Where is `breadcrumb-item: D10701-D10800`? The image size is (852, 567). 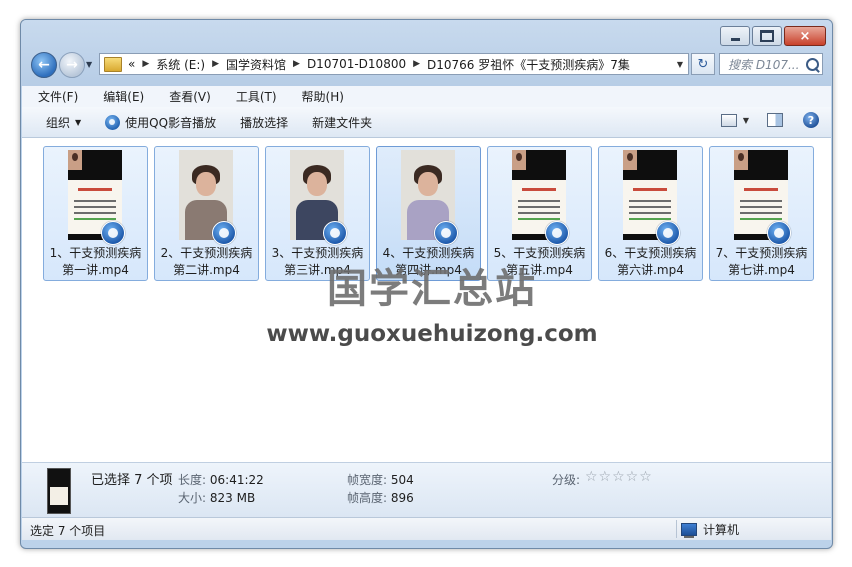
breadcrumb-item: D10701-D10800 is located at coordinates (356, 64).